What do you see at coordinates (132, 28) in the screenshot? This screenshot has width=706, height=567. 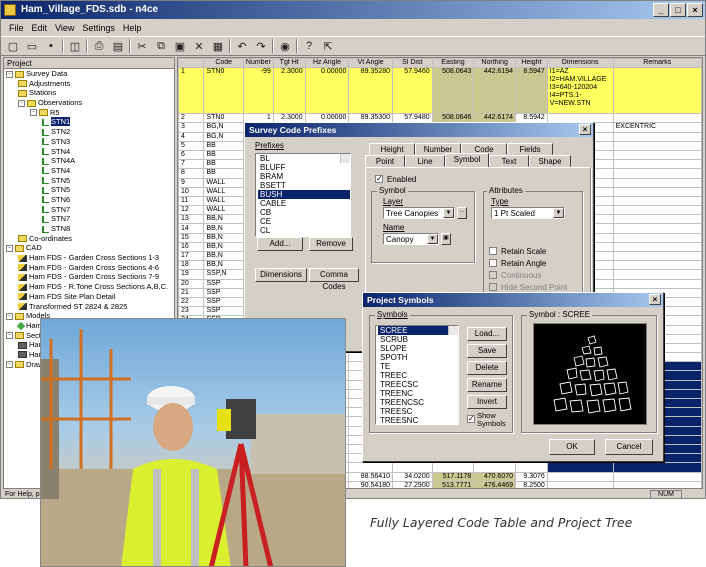 I see `menu-help: Help` at bounding box center [132, 28].